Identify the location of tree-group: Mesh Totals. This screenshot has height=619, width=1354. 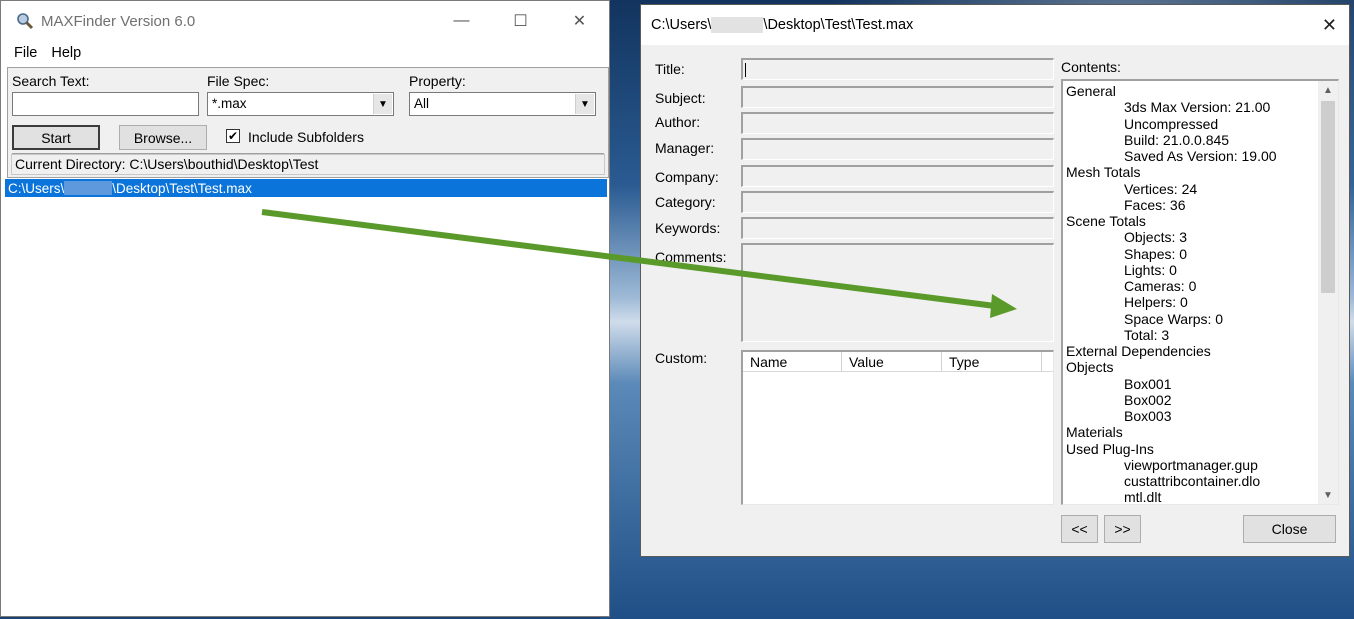
(1191, 172).